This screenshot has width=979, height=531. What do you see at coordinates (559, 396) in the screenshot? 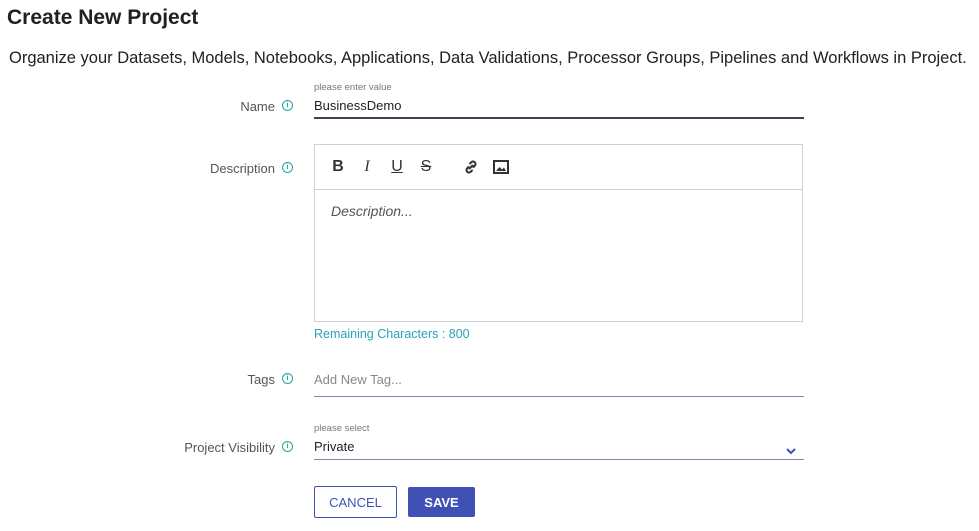
I see `tags-underline` at bounding box center [559, 396].